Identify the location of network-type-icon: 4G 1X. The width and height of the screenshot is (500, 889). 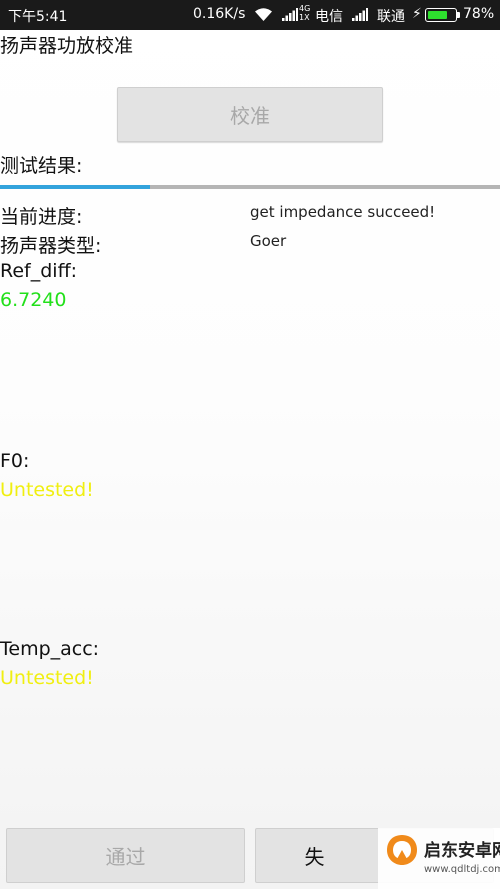
(305, 13).